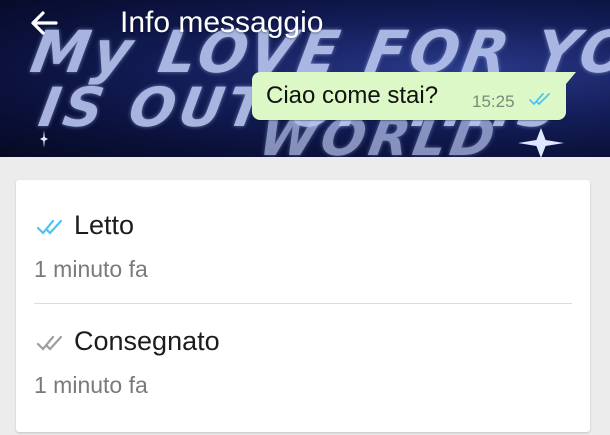  Describe the element at coordinates (147, 341) in the screenshot. I see `delivered-label: Consegnato` at that location.